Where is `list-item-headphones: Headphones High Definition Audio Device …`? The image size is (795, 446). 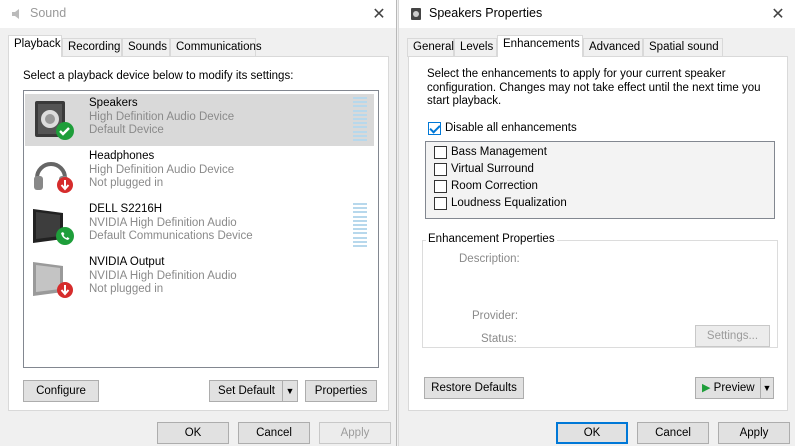
list-item-headphones: Headphones High Definition Audio Device … is located at coordinates (199, 173).